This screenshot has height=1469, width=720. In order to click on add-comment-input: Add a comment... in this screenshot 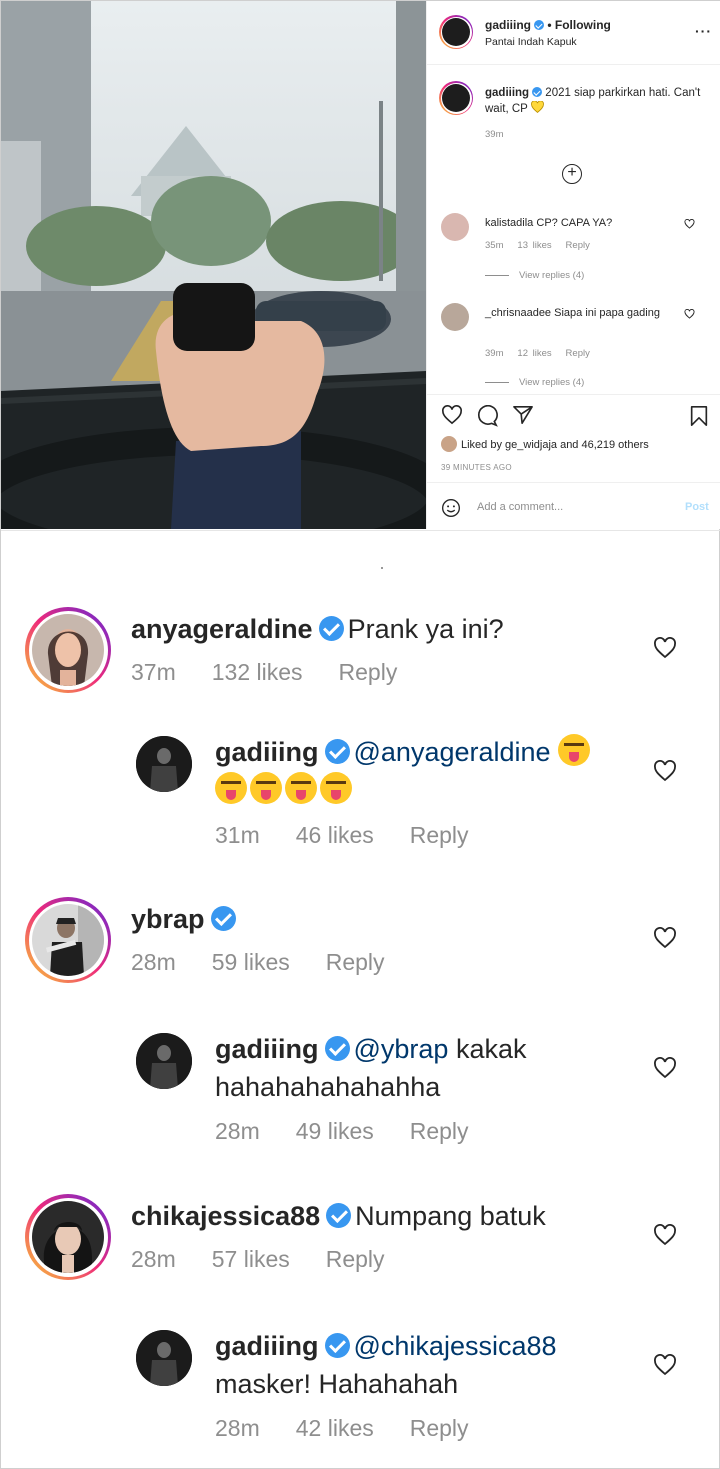, I will do `click(520, 507)`.